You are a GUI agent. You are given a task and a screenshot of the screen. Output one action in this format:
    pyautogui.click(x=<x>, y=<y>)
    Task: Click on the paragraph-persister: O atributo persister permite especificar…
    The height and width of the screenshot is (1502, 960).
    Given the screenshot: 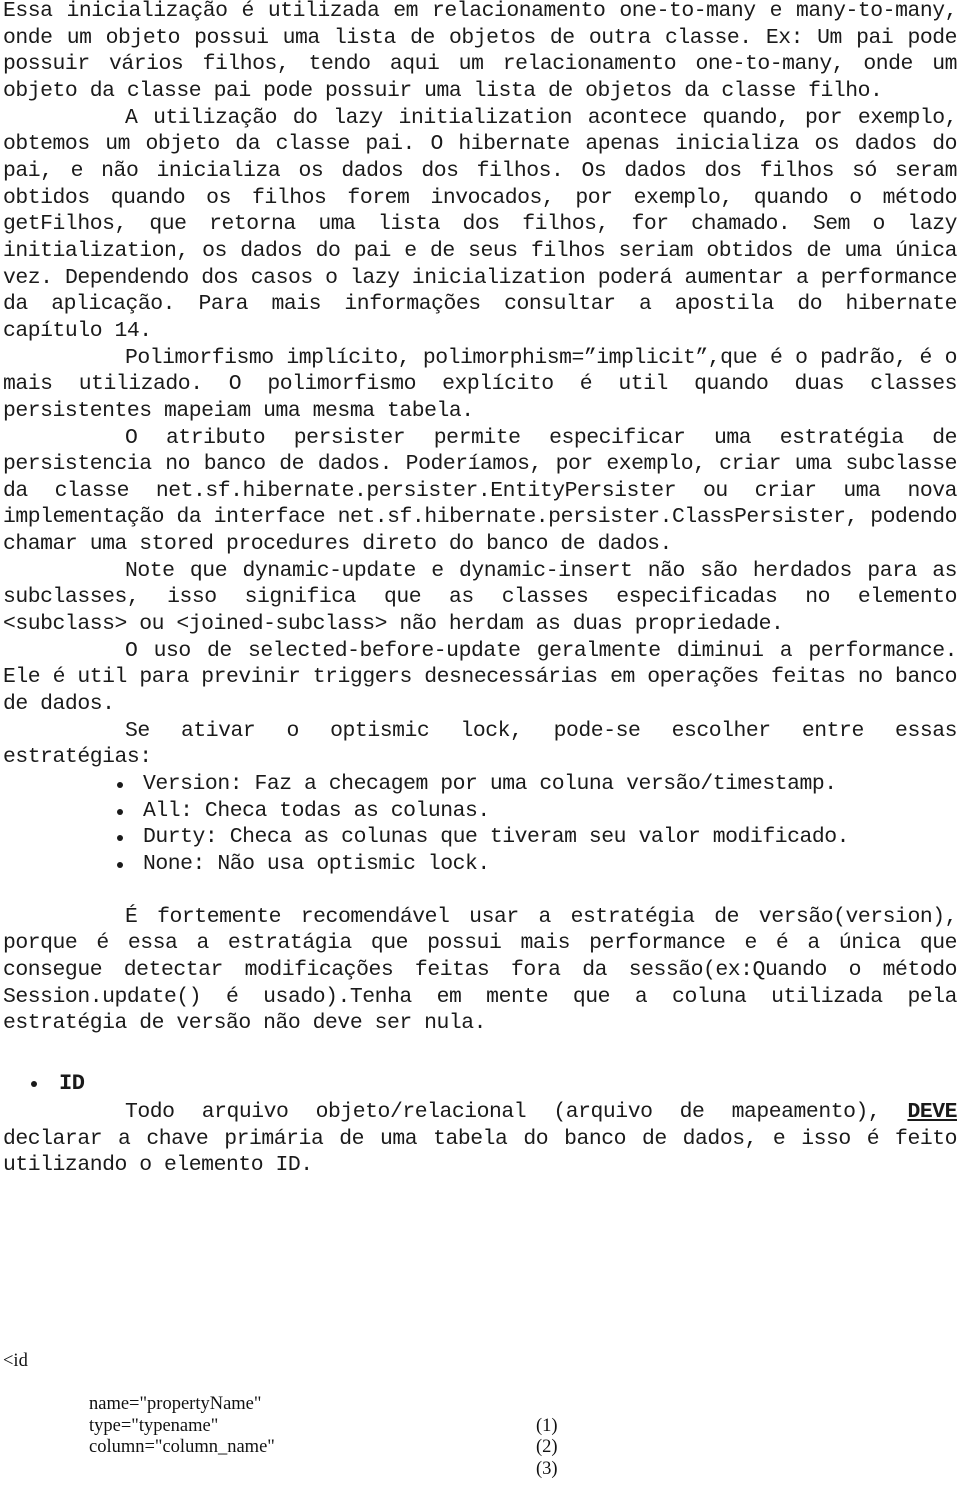 What is the action you would take?
    pyautogui.click(x=480, y=491)
    